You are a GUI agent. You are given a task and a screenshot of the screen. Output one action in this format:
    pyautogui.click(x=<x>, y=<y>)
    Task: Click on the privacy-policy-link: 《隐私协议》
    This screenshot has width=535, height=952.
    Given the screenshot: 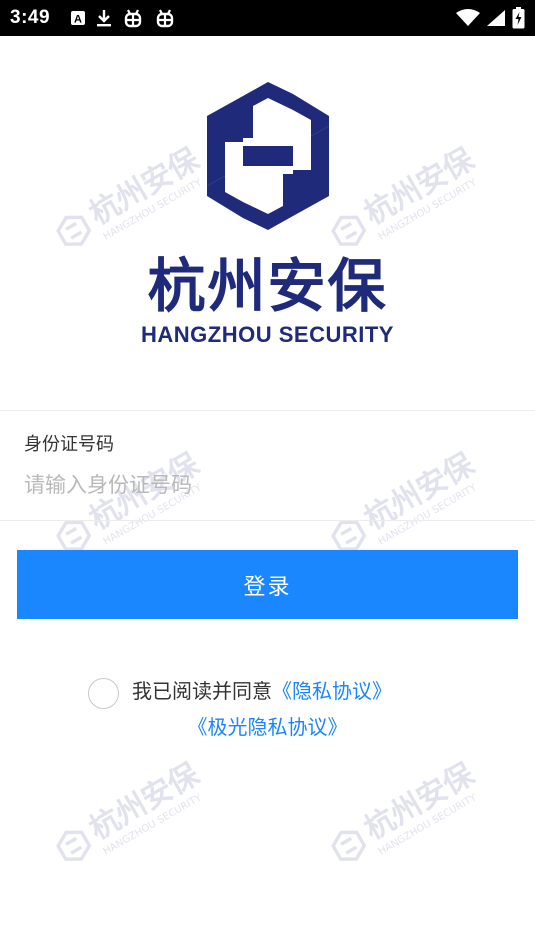 What is the action you would take?
    pyautogui.click(x=332, y=691)
    